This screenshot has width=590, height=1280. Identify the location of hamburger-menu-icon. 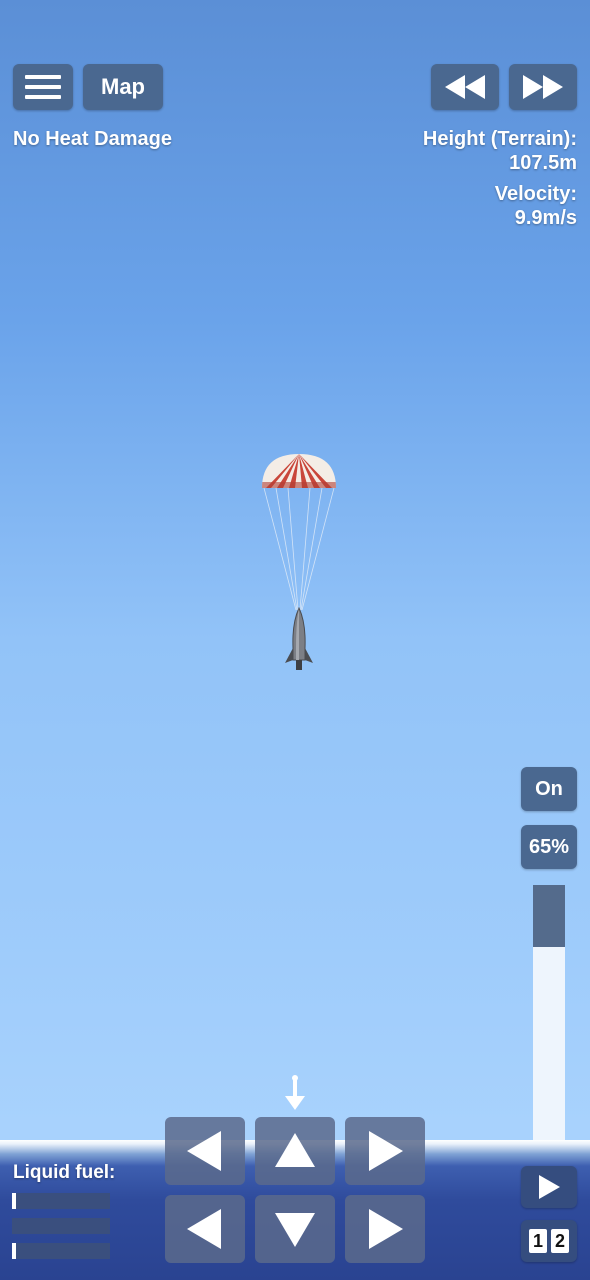
(43, 87).